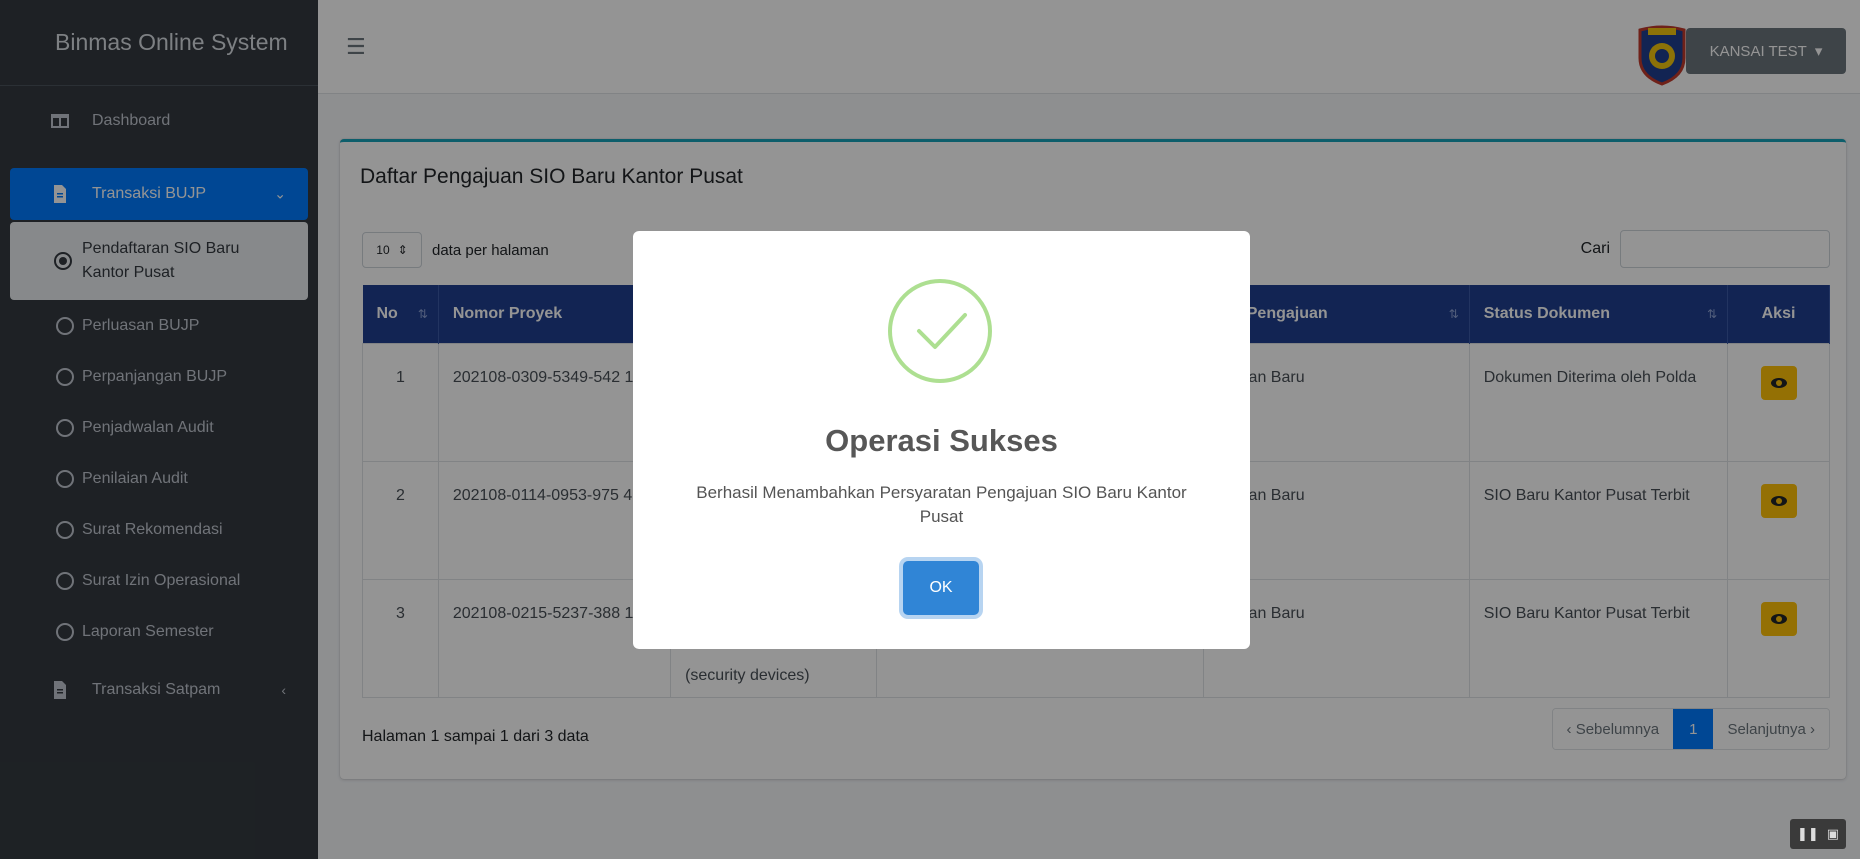 The width and height of the screenshot is (1860, 859). I want to click on success-check-icon, so click(940, 331).